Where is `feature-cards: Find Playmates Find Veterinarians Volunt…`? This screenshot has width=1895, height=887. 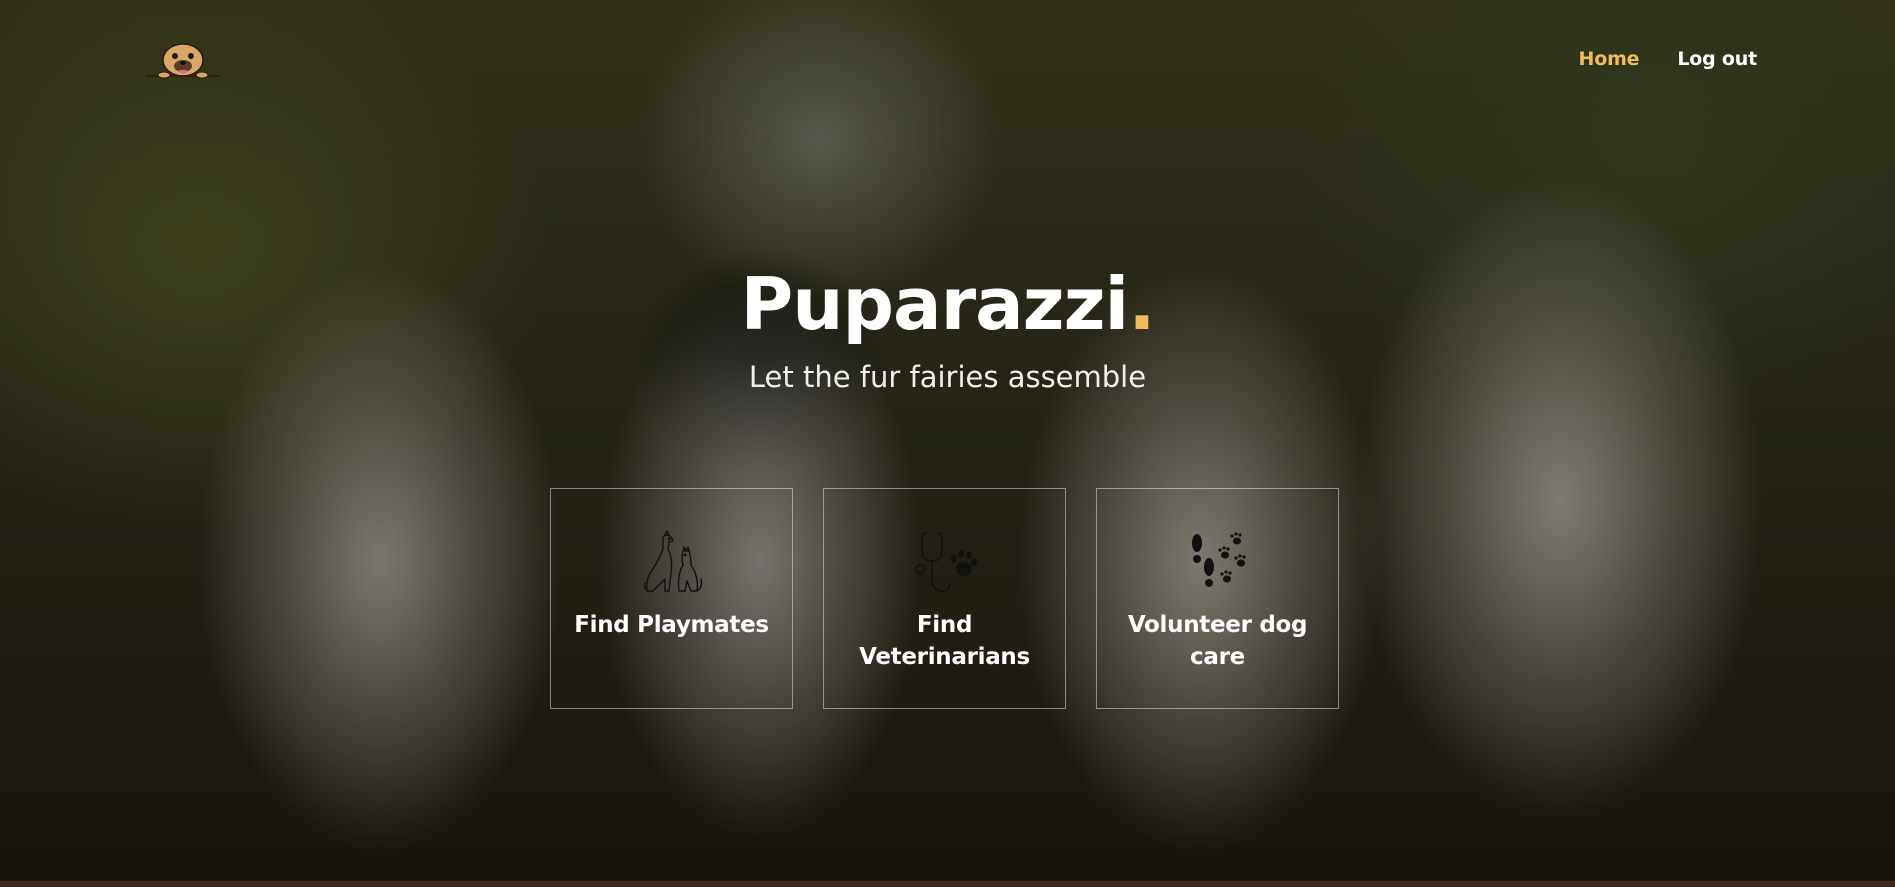 feature-cards: Find Playmates Find Veterinarians Volunt… is located at coordinates (944, 598).